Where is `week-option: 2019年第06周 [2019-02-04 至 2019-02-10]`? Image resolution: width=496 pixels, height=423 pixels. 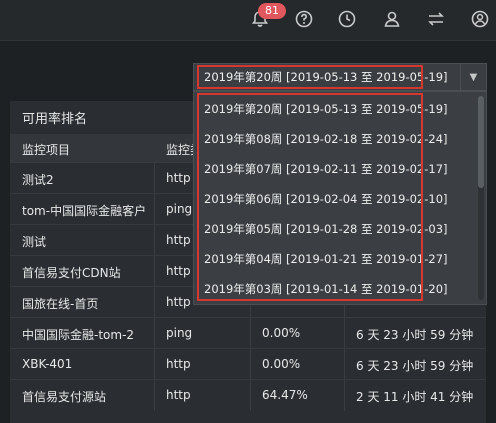
week-option: 2019年第06周 [2019-02-04 至 2019-02-10] is located at coordinates (333, 199).